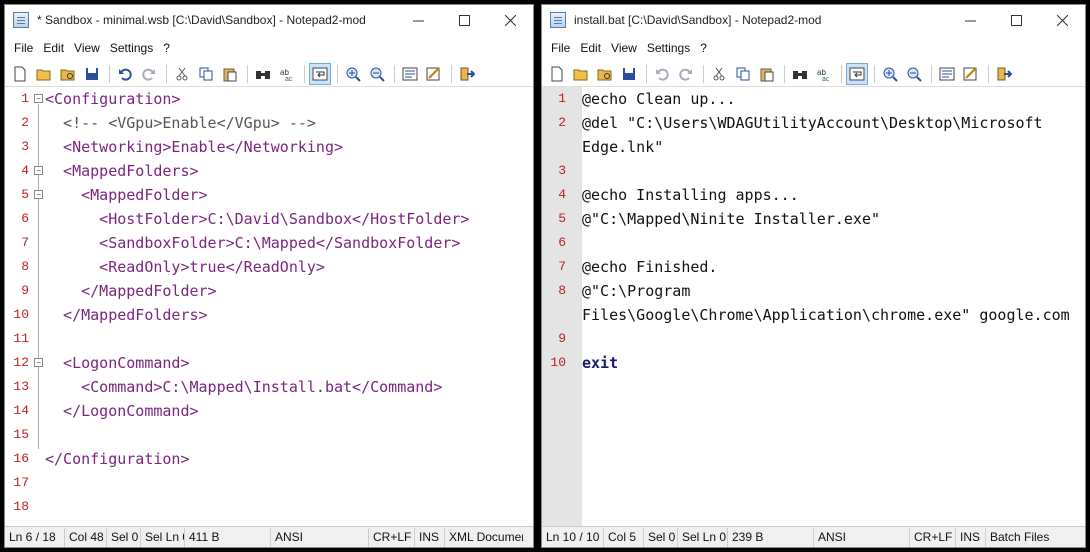 This screenshot has height=552, width=1090. What do you see at coordinates (194, 147) in the screenshot?
I see `code-line: <Networking>Enable</Networking>` at bounding box center [194, 147].